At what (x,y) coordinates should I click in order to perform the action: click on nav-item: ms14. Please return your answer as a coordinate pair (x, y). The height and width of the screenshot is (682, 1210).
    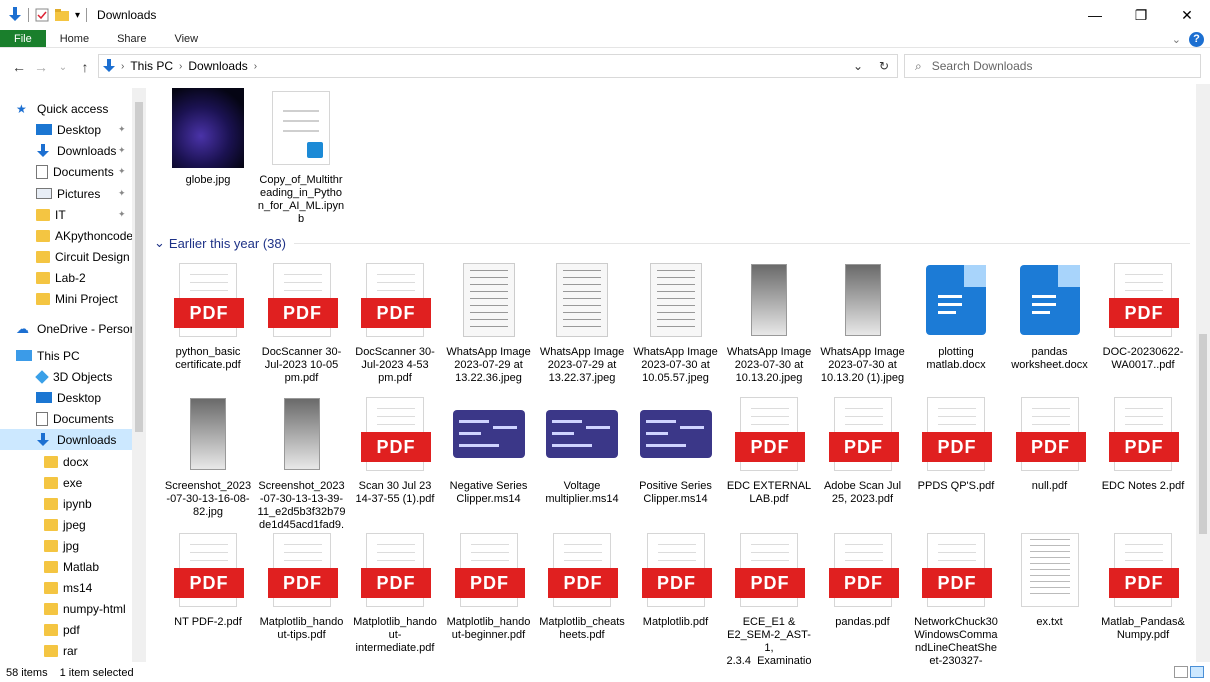
    Looking at the image, I should click on (73, 587).